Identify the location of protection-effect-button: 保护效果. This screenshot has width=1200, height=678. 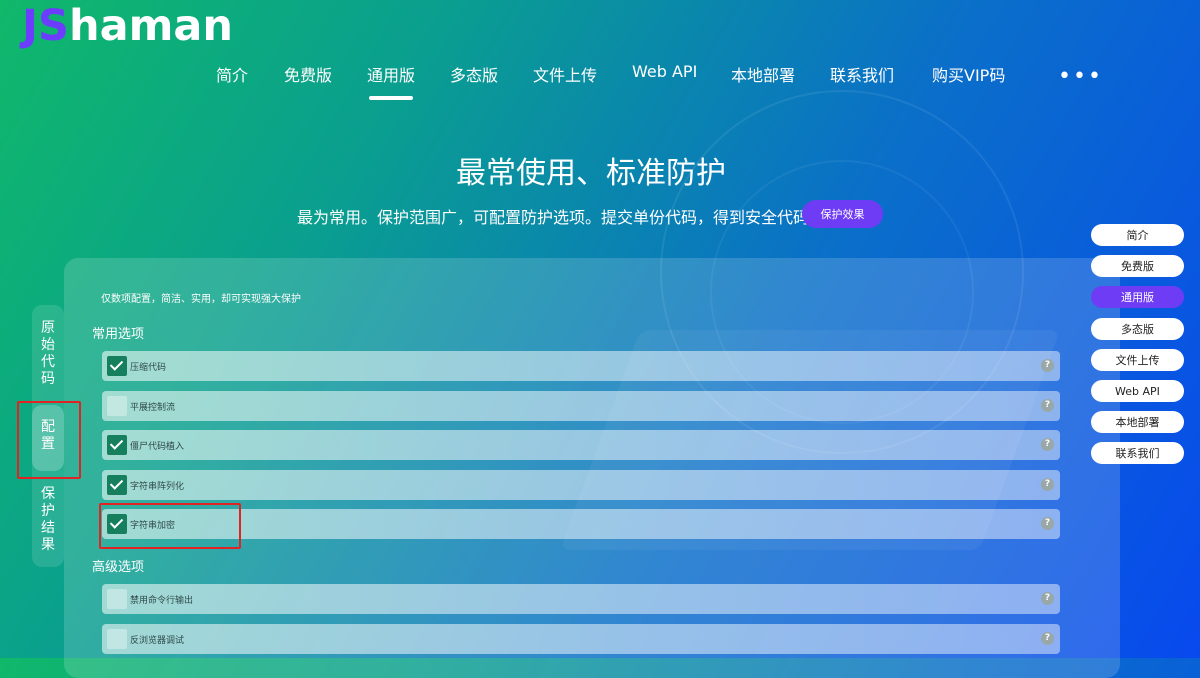
(842, 214).